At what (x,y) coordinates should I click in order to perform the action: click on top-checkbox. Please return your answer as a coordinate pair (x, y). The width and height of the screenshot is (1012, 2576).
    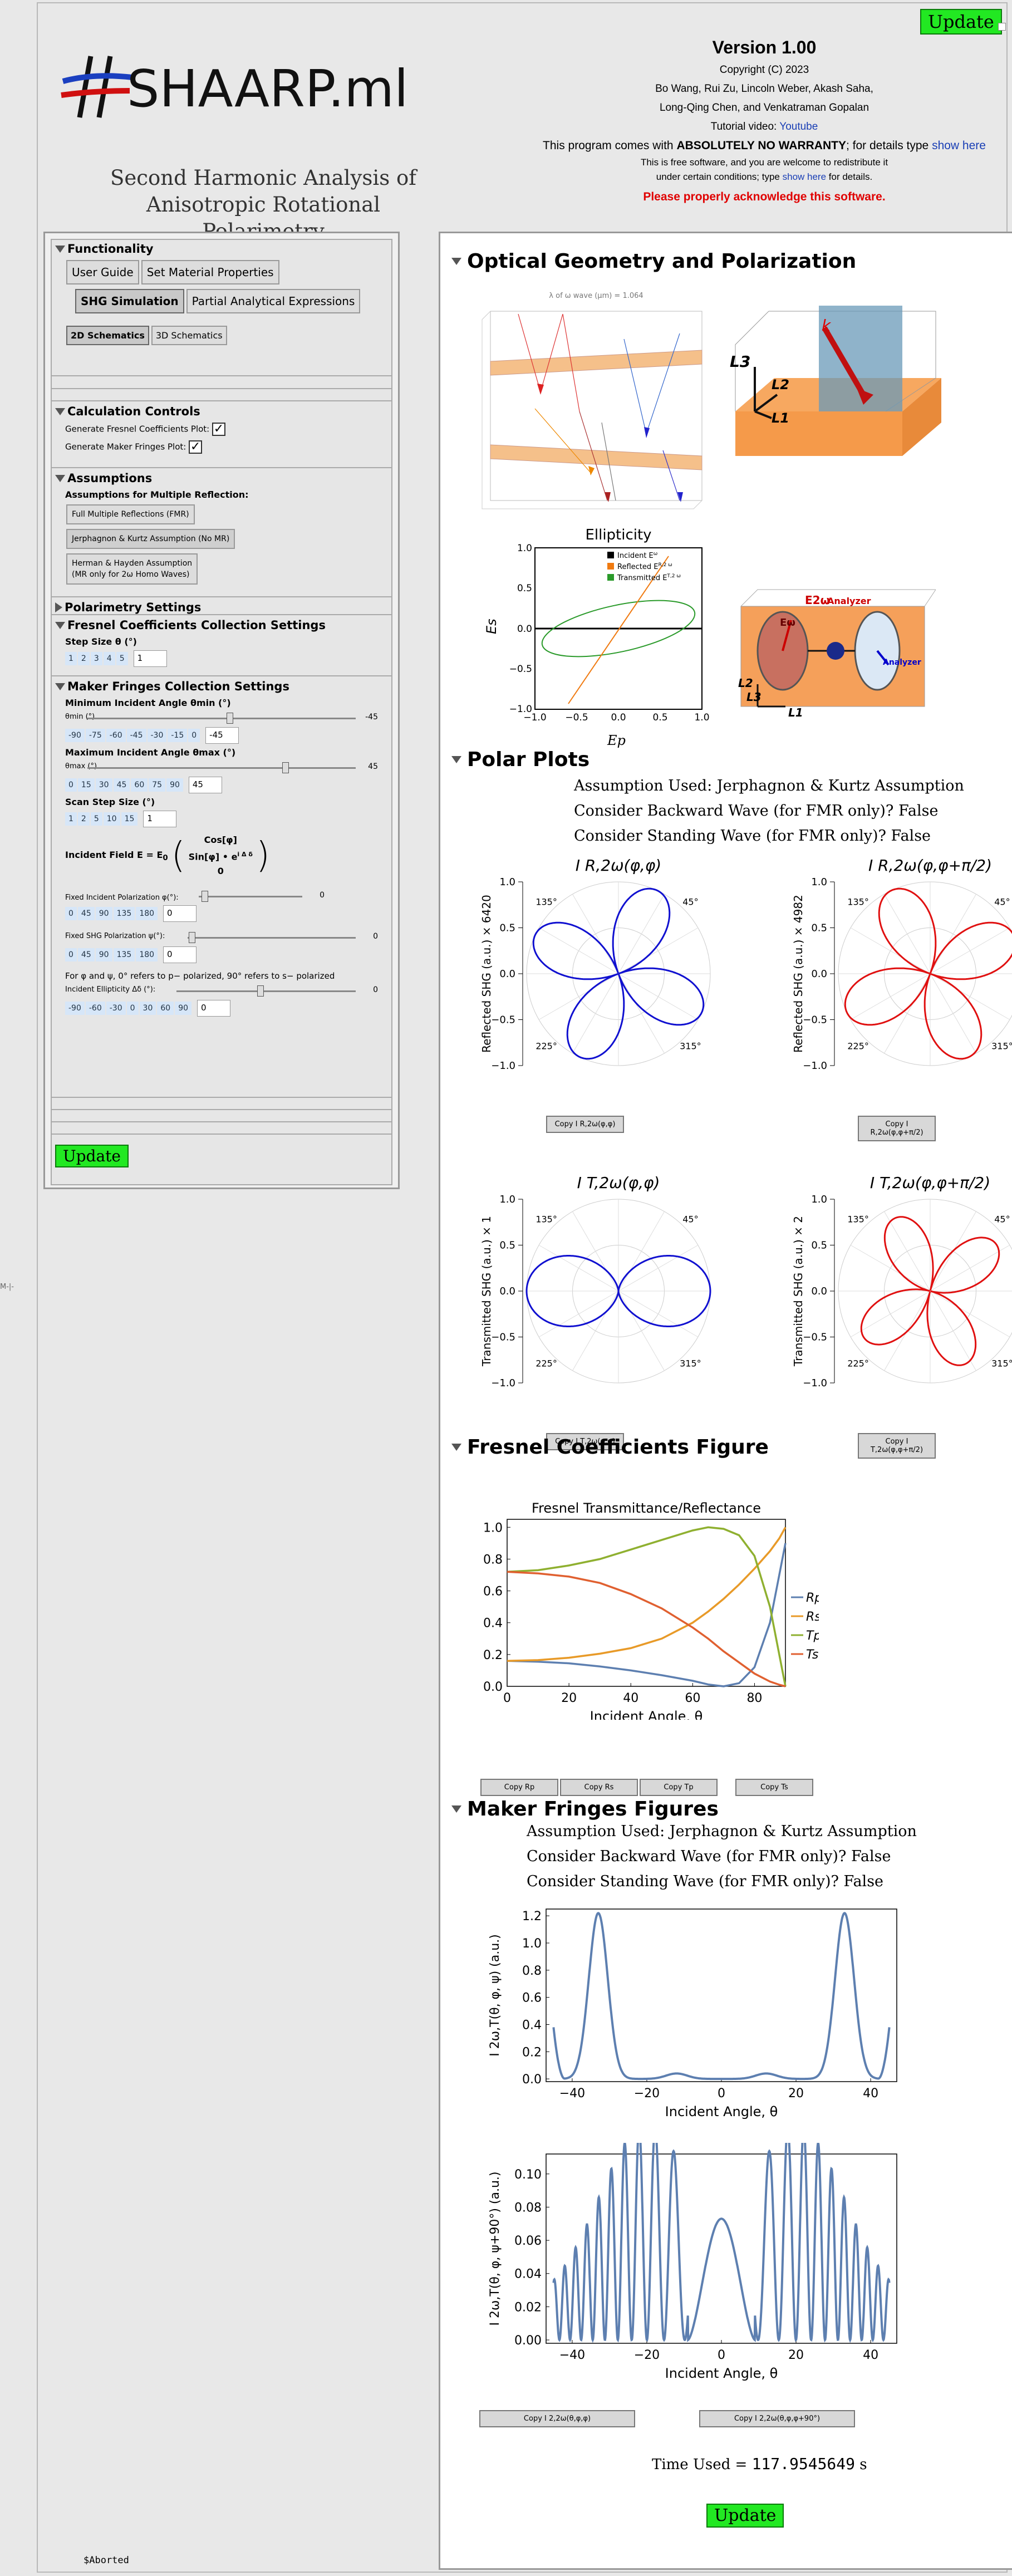
    Looking at the image, I should click on (1002, 27).